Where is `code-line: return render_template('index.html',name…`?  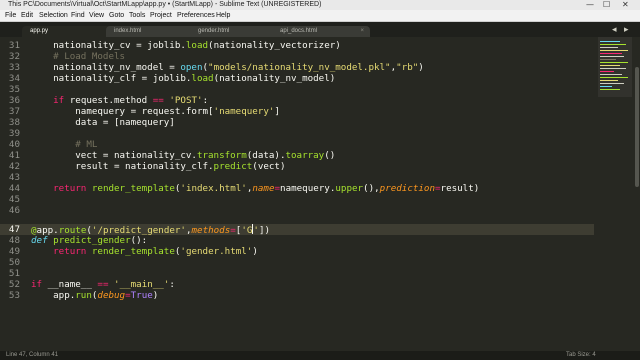
code-line: return render_template('index.html',name… is located at coordinates (266, 188).